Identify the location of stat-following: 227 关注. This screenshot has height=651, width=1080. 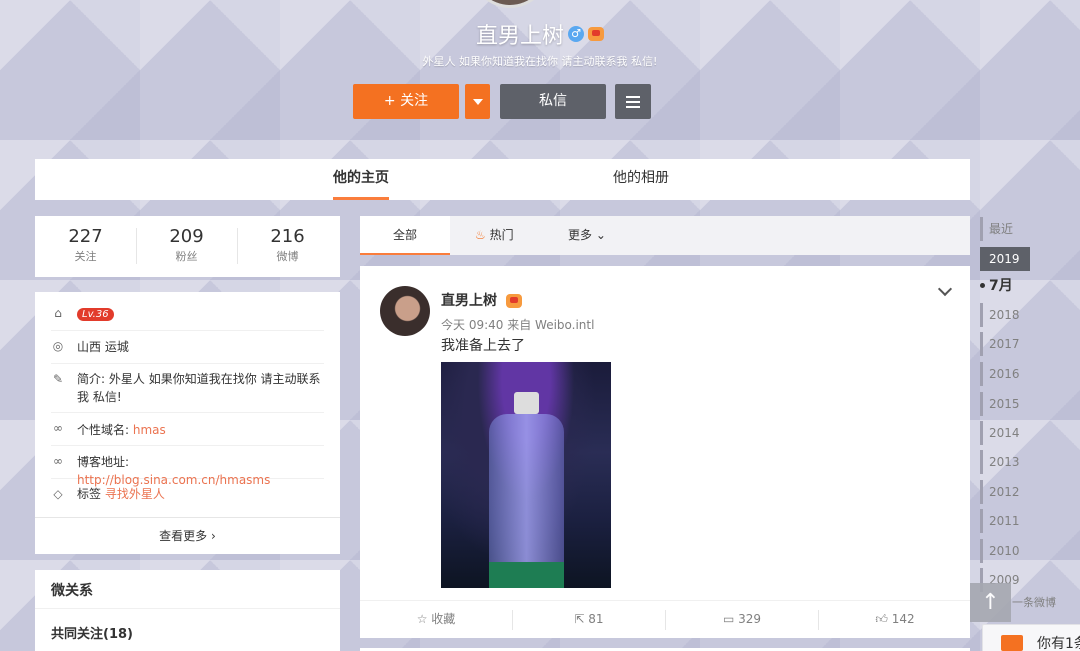
(85, 245).